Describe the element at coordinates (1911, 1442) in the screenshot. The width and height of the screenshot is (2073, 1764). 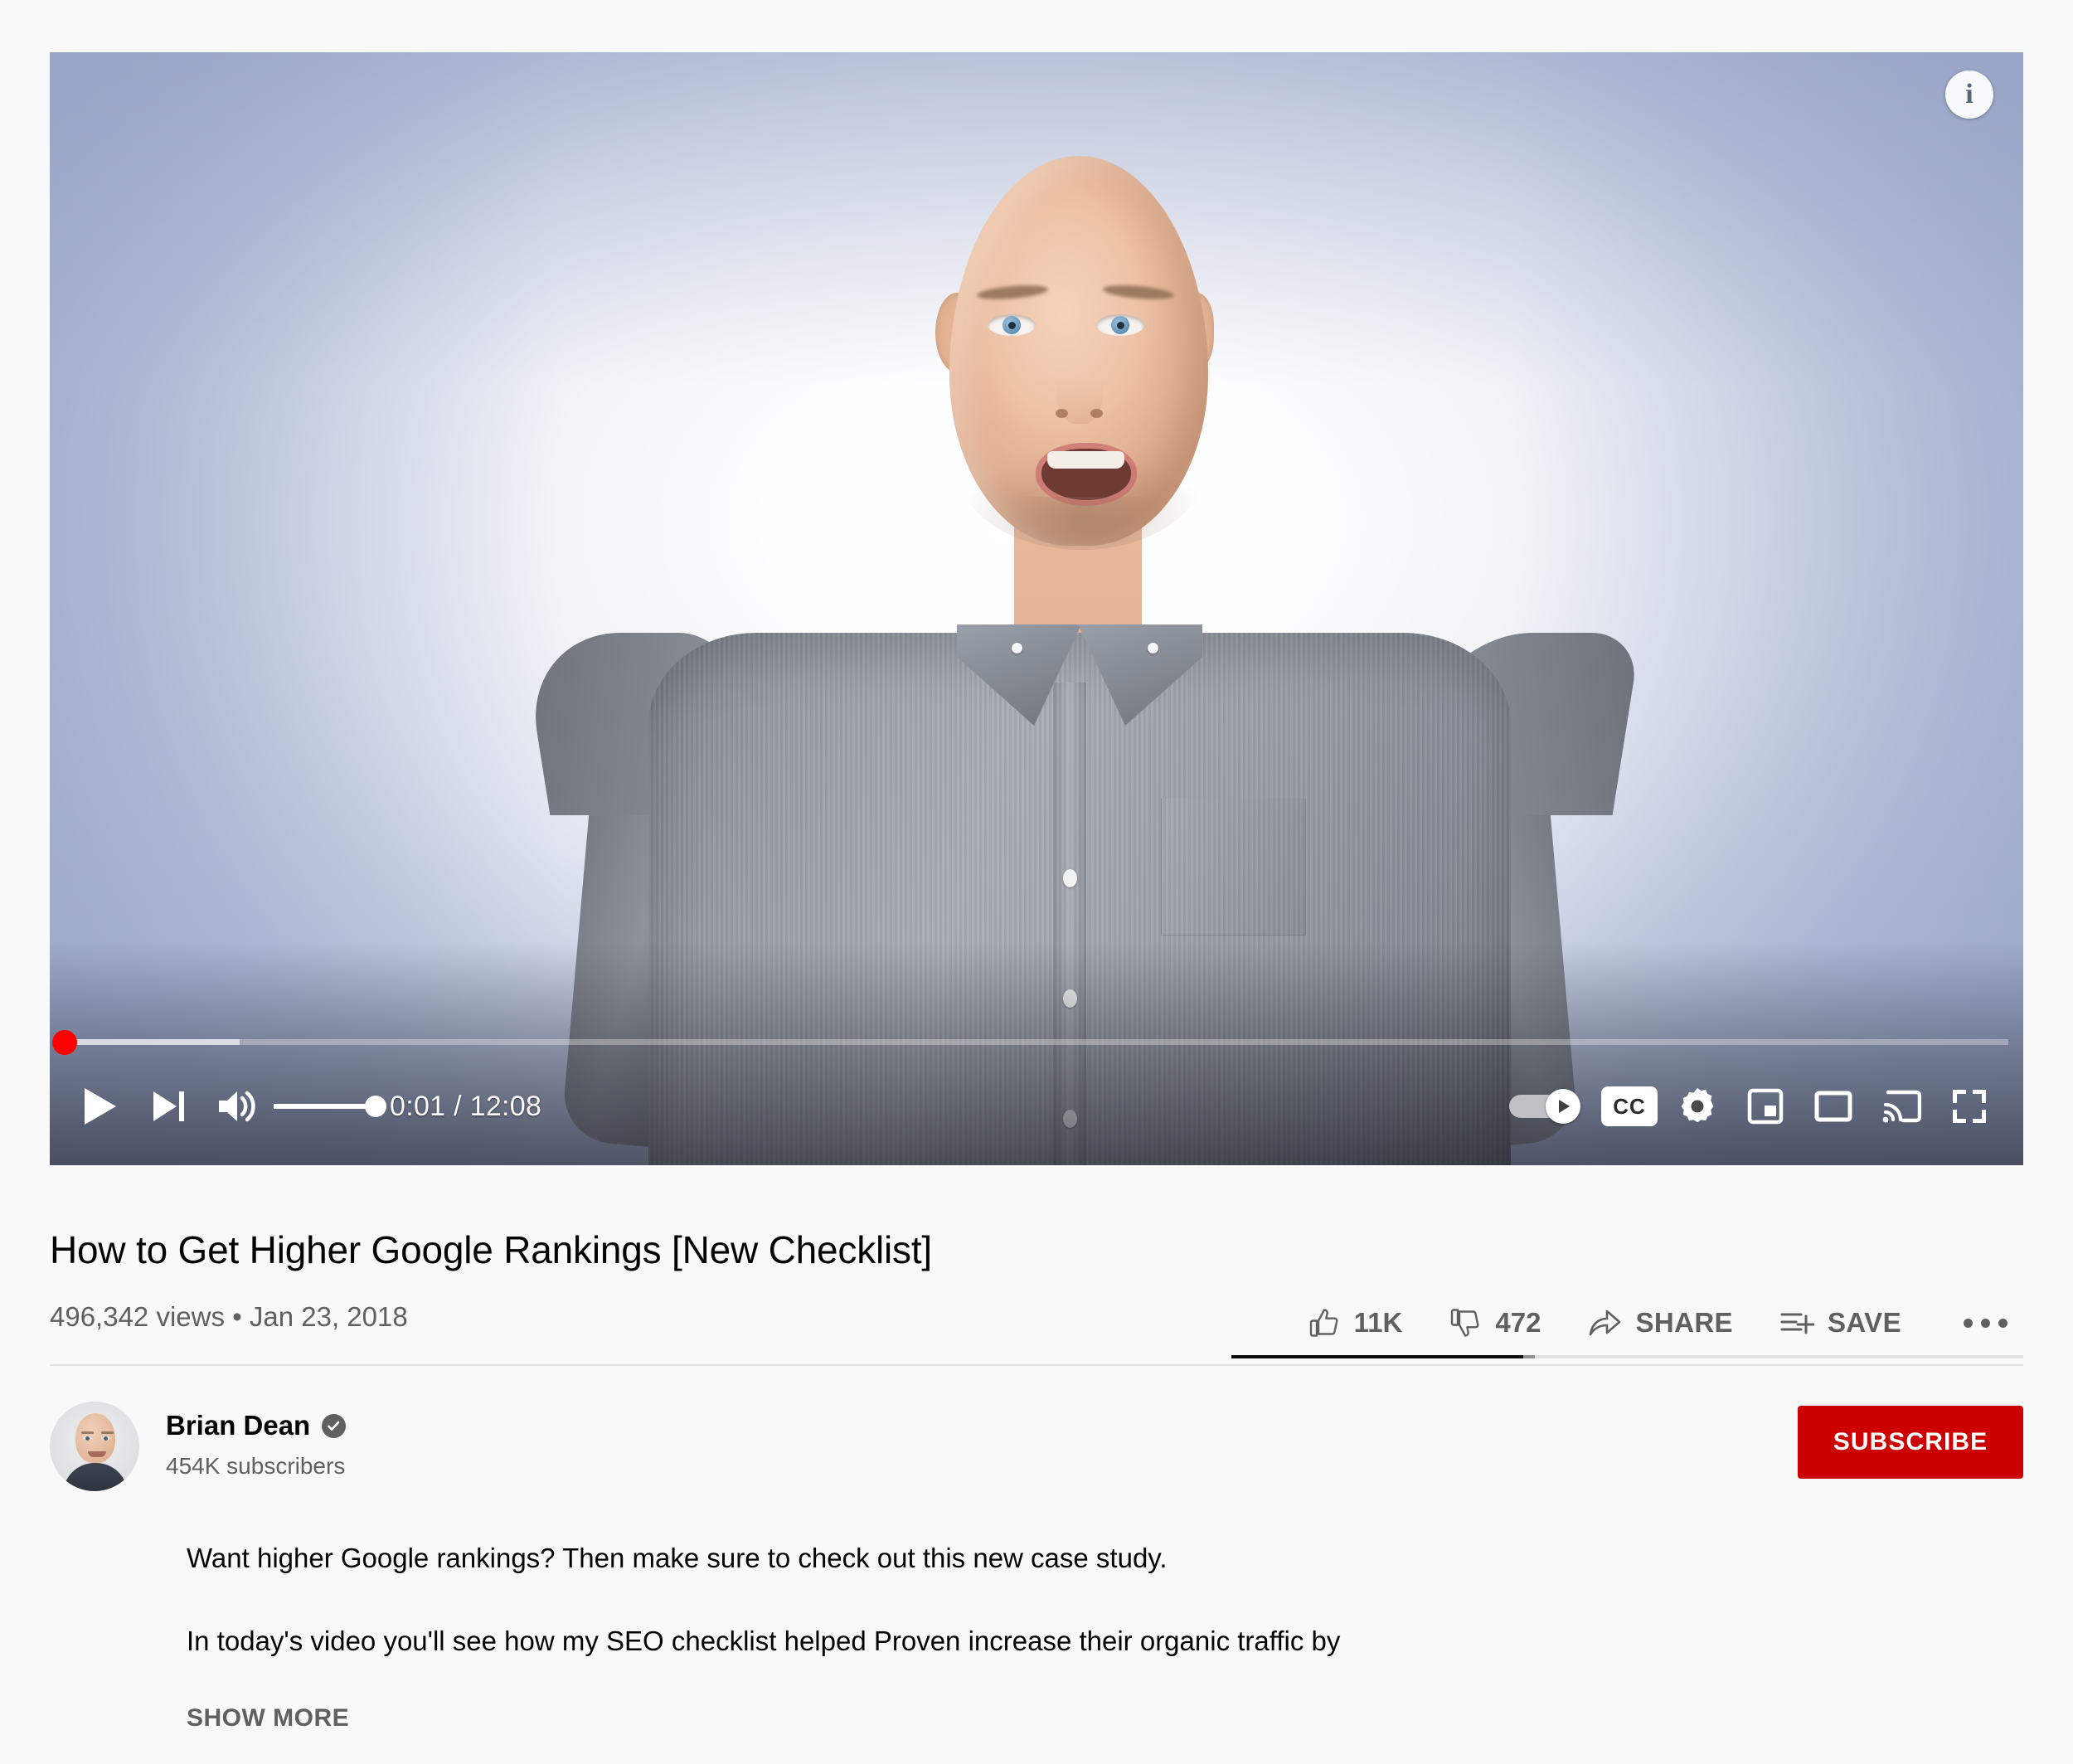
I see `subscribe-button: SUBSCRIBE` at that location.